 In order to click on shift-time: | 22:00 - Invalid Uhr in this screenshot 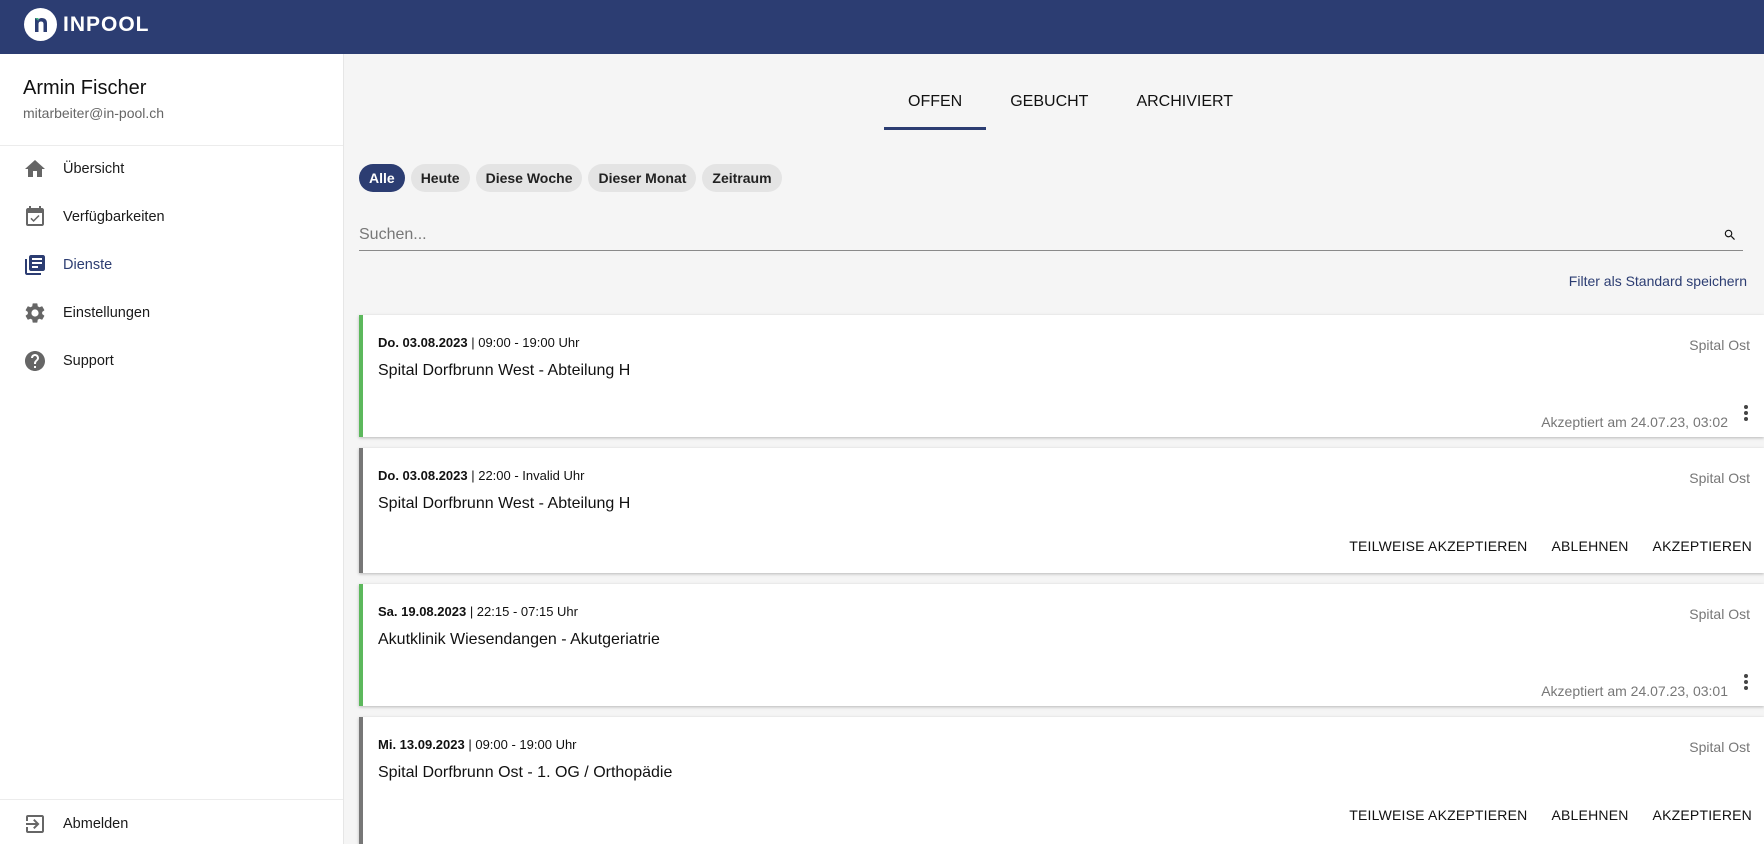, I will do `click(526, 475)`.